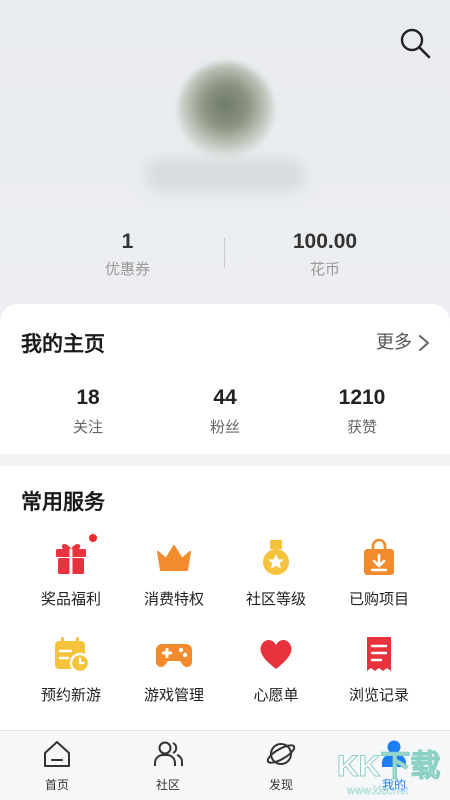 The height and width of the screenshot is (800, 450). Describe the element at coordinates (281, 754) in the screenshot. I see `planet-icon` at that location.